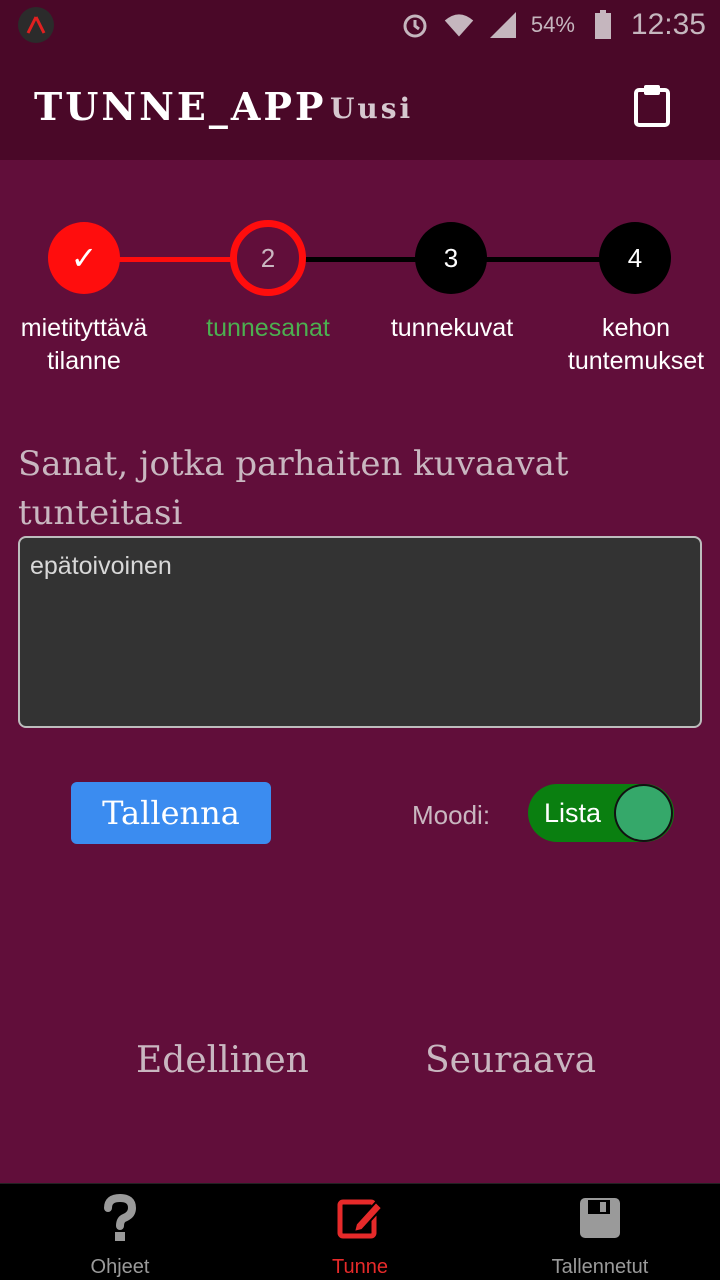 The image size is (720, 1280). I want to click on app-notification-icon, so click(36, 25).